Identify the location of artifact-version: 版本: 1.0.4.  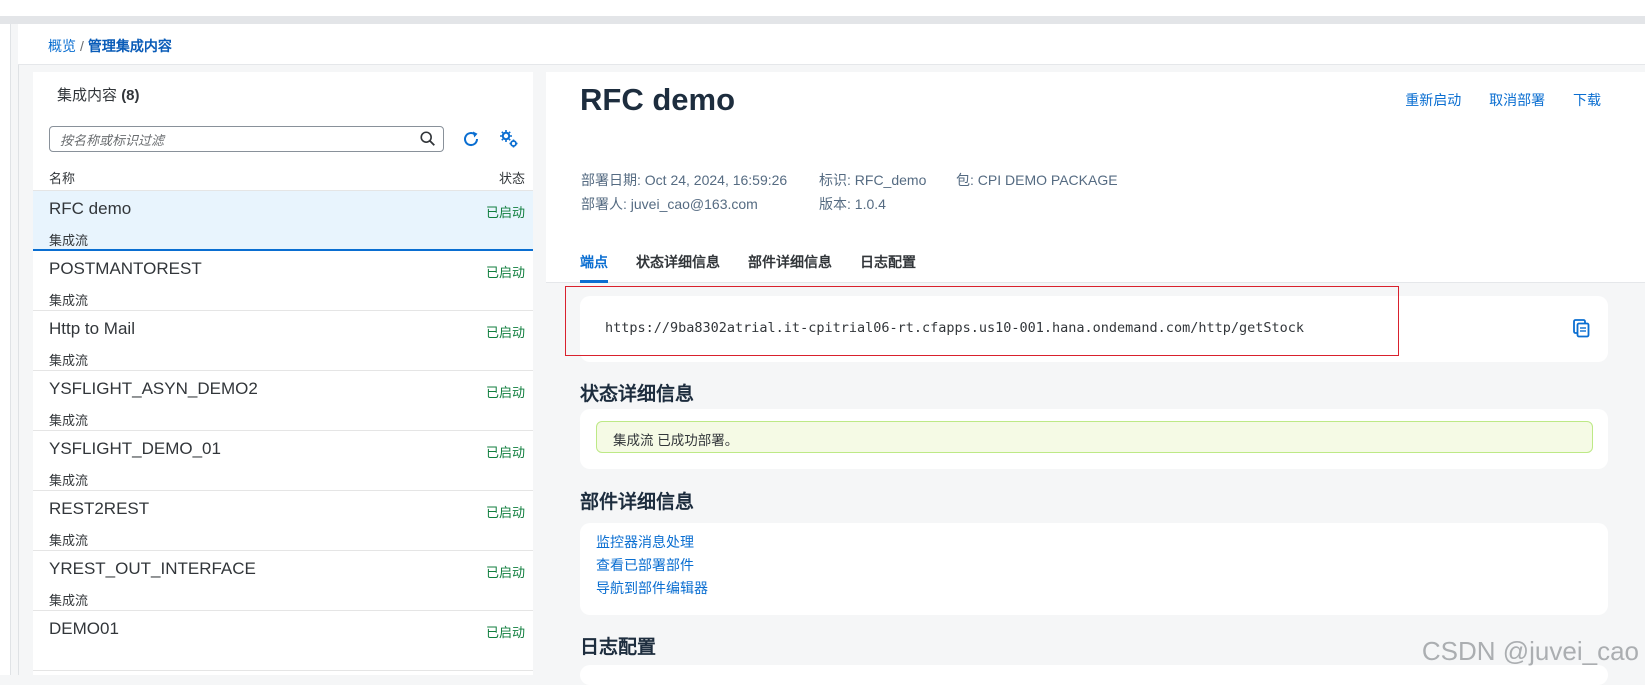
(852, 204).